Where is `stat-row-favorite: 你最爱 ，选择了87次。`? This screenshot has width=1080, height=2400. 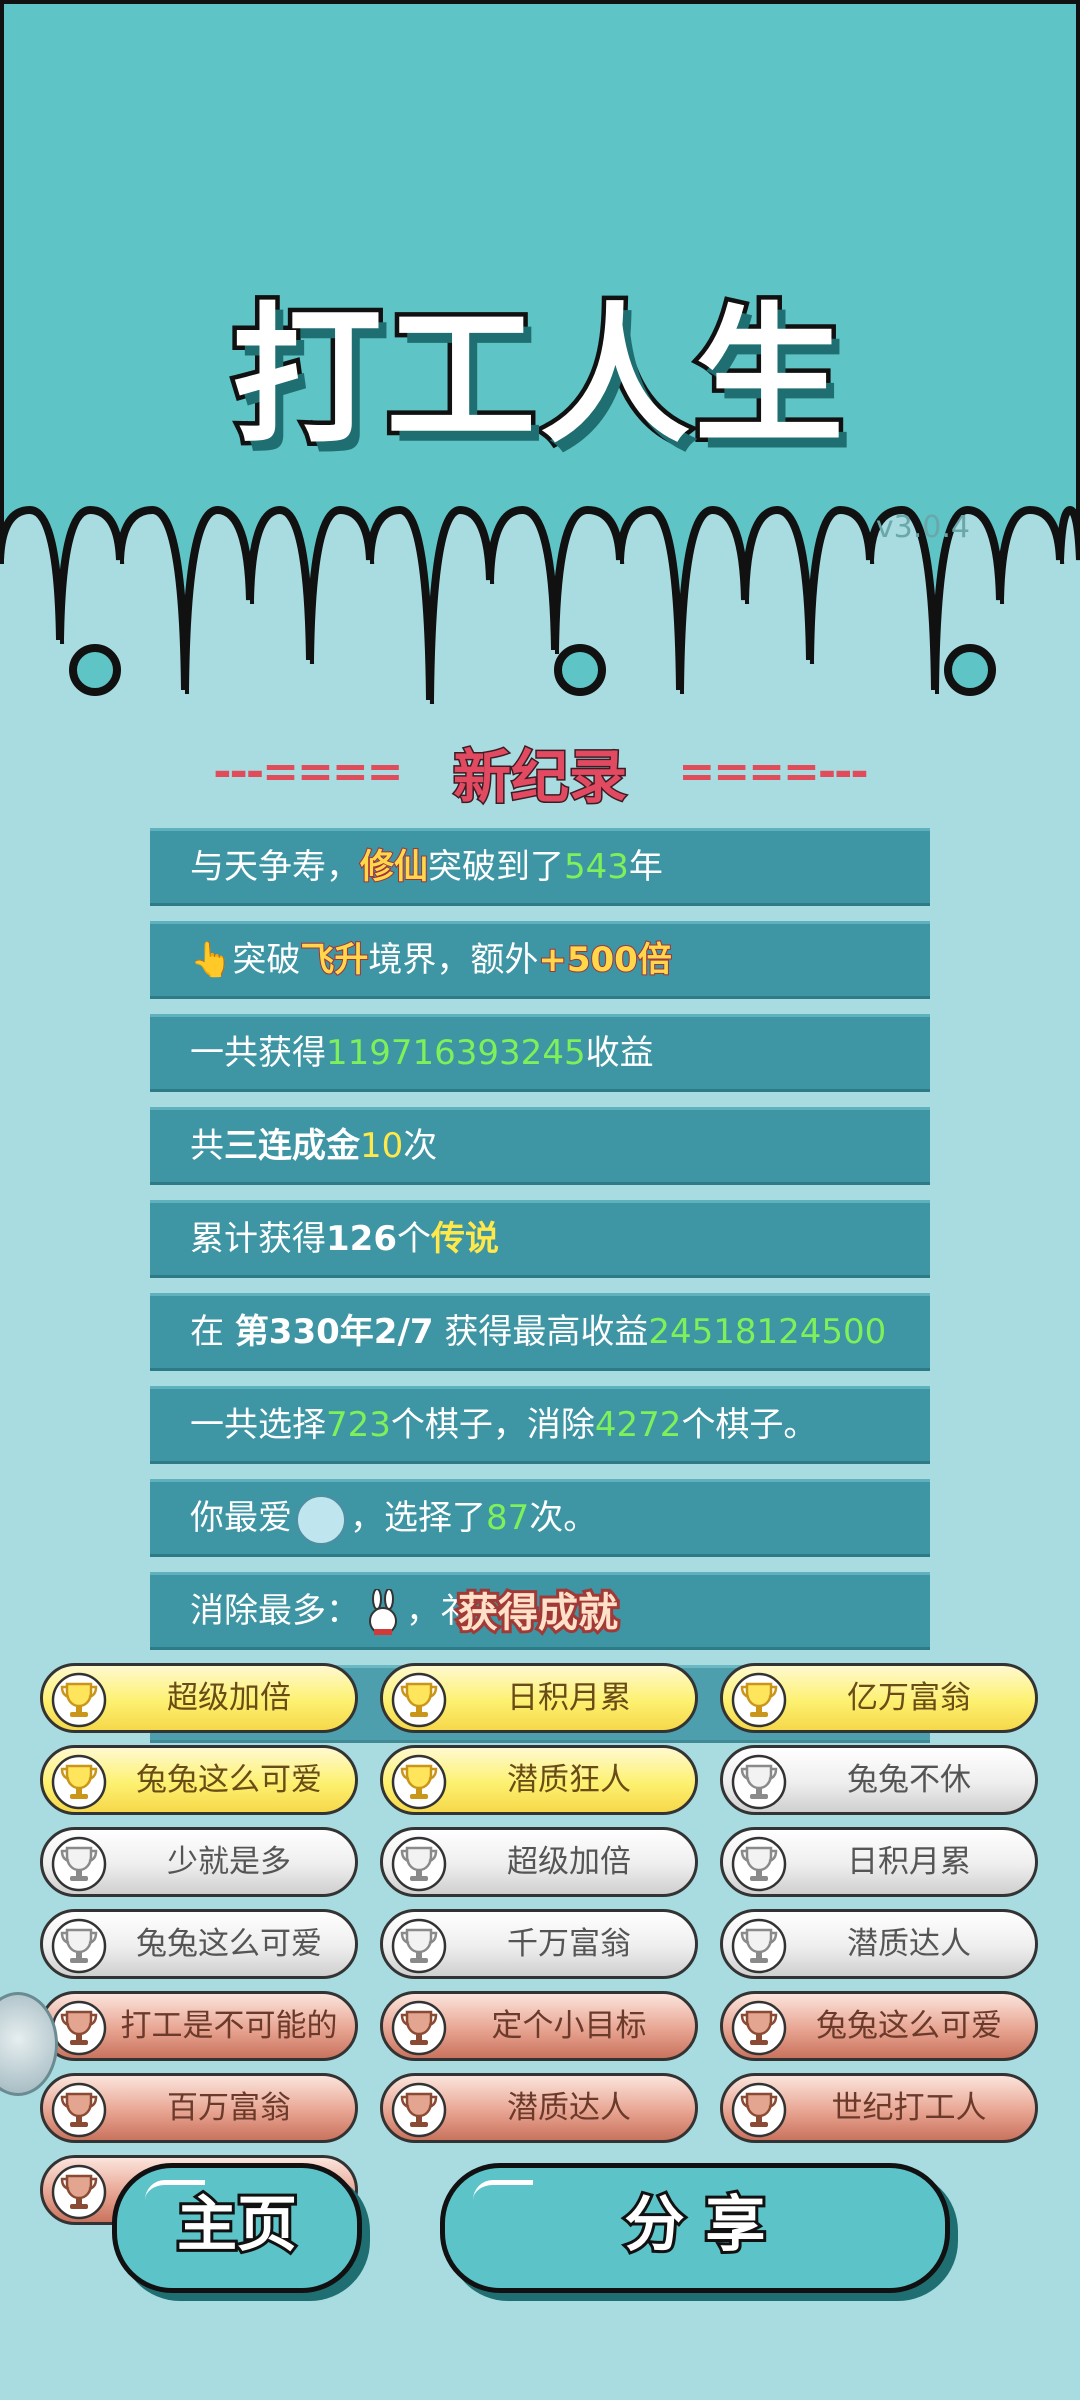
stat-row-favorite: 你最爱 ，选择了87次。 is located at coordinates (540, 1518).